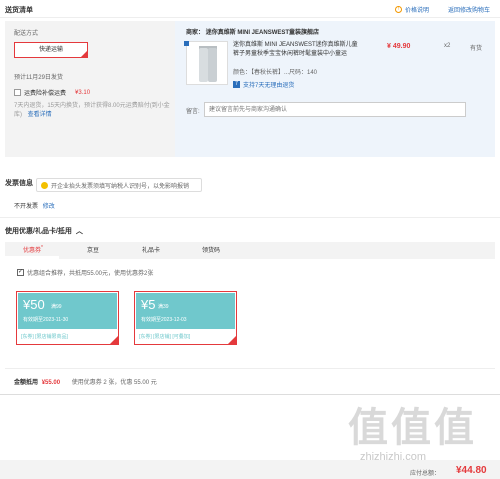  What do you see at coordinates (275, 73) in the screenshot?
I see `product-spec: 颜色：【春秋长裤】...尺码：140` at bounding box center [275, 73].